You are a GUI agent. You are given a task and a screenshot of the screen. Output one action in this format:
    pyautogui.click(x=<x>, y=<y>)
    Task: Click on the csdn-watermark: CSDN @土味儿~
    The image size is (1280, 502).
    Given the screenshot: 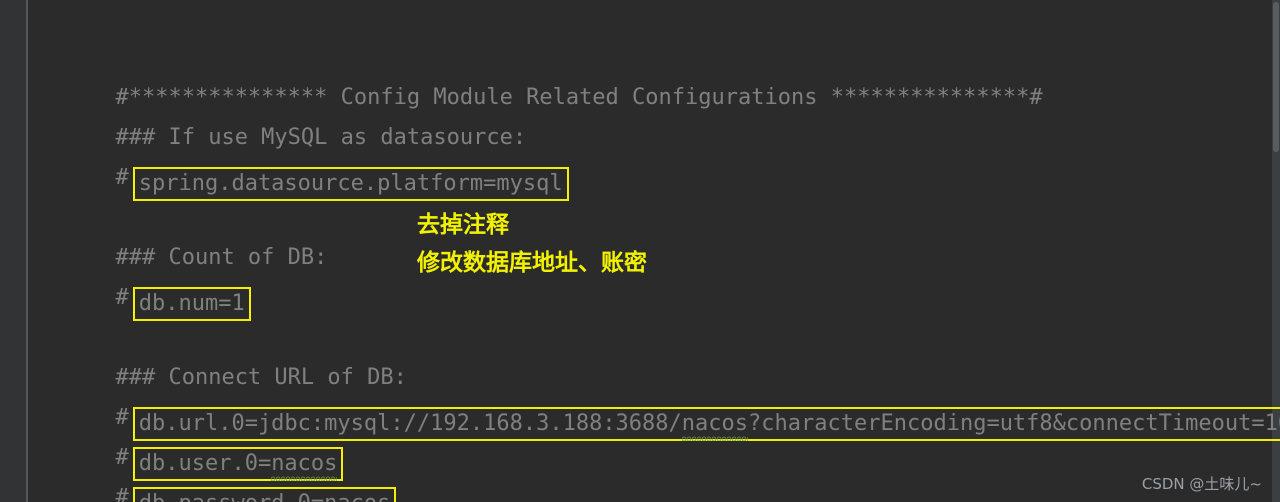 What is the action you would take?
    pyautogui.click(x=1201, y=484)
    